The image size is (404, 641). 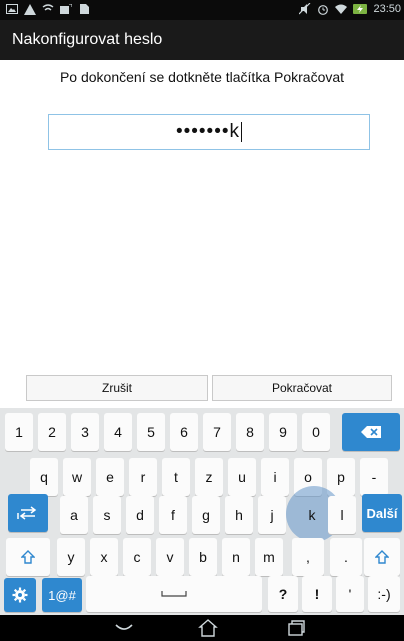 What do you see at coordinates (84, 9) in the screenshot?
I see `image-icon` at bounding box center [84, 9].